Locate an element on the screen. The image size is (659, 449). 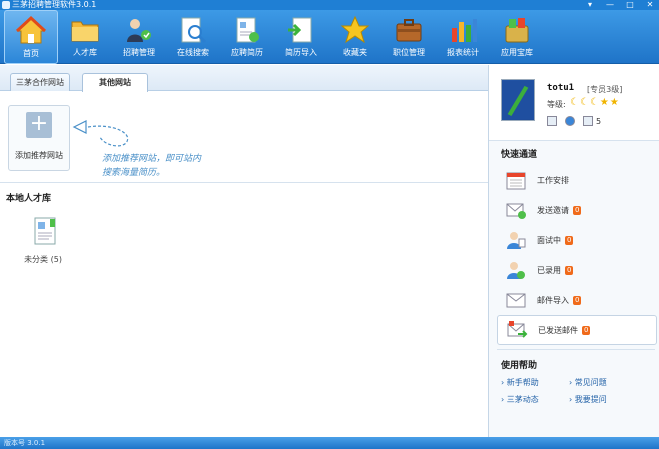
plus-icon: + is located at coordinates (39, 125).